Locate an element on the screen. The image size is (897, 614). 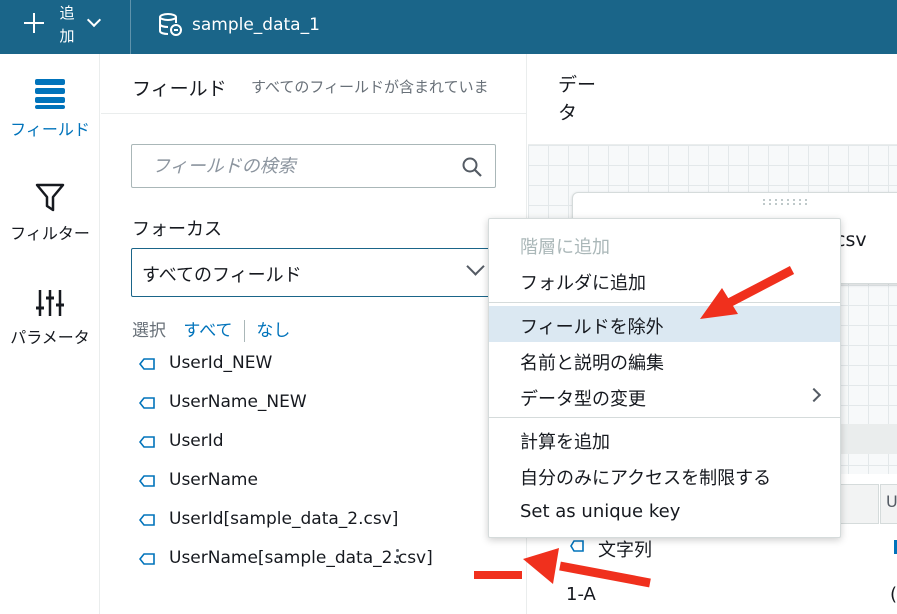
focus-label: フォーカス is located at coordinates (177, 229).